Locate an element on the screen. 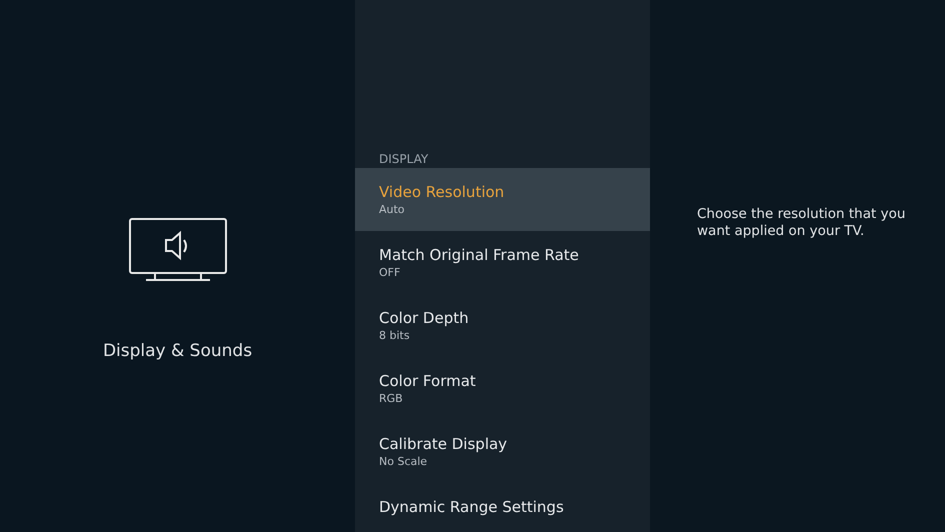  menu-item: Video Resolution Auto is located at coordinates (502, 199).